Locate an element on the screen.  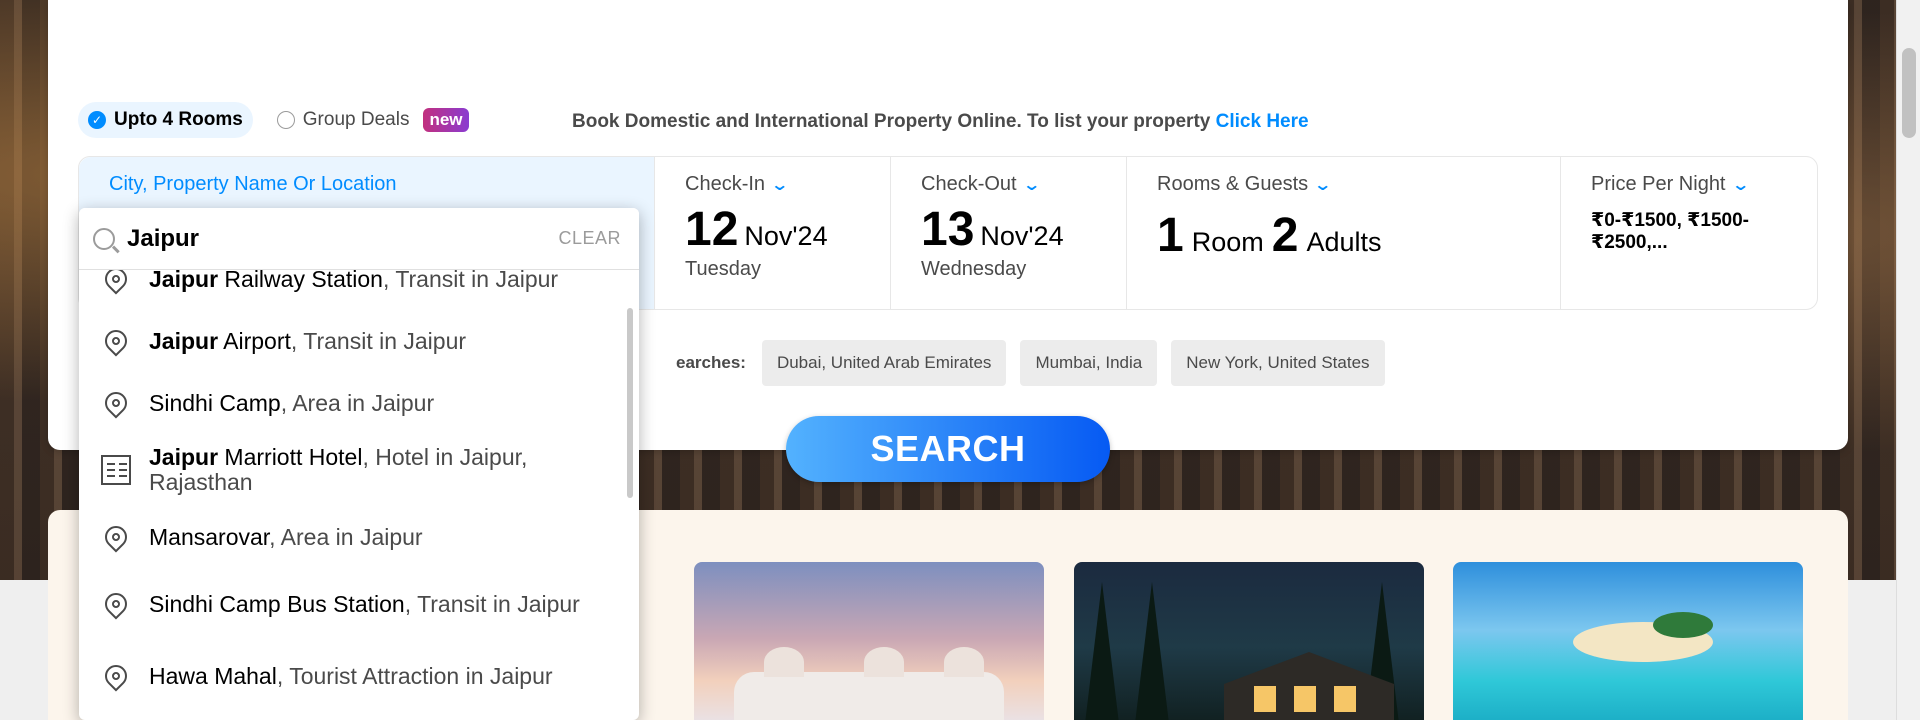
suggestion-name: Sindhi Camp Bus Station is located at coordinates (277, 603).